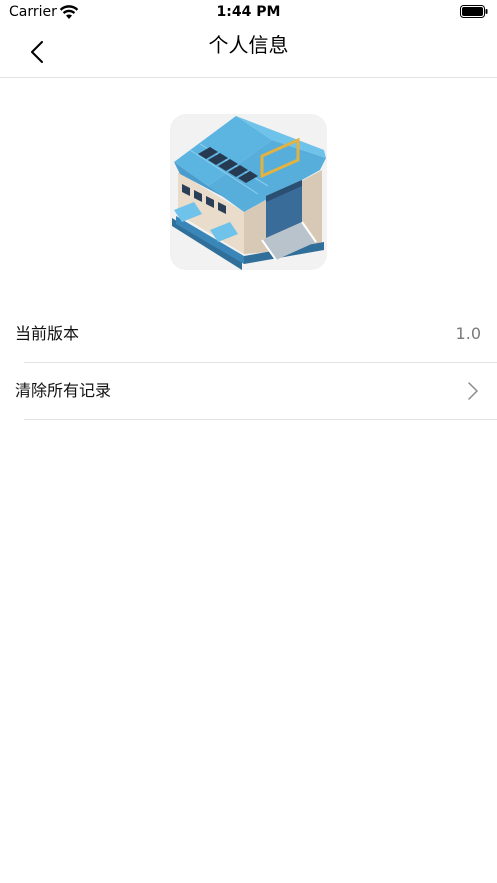 This screenshot has width=497, height=883. What do you see at coordinates (260, 419) in the screenshot?
I see `divider` at bounding box center [260, 419].